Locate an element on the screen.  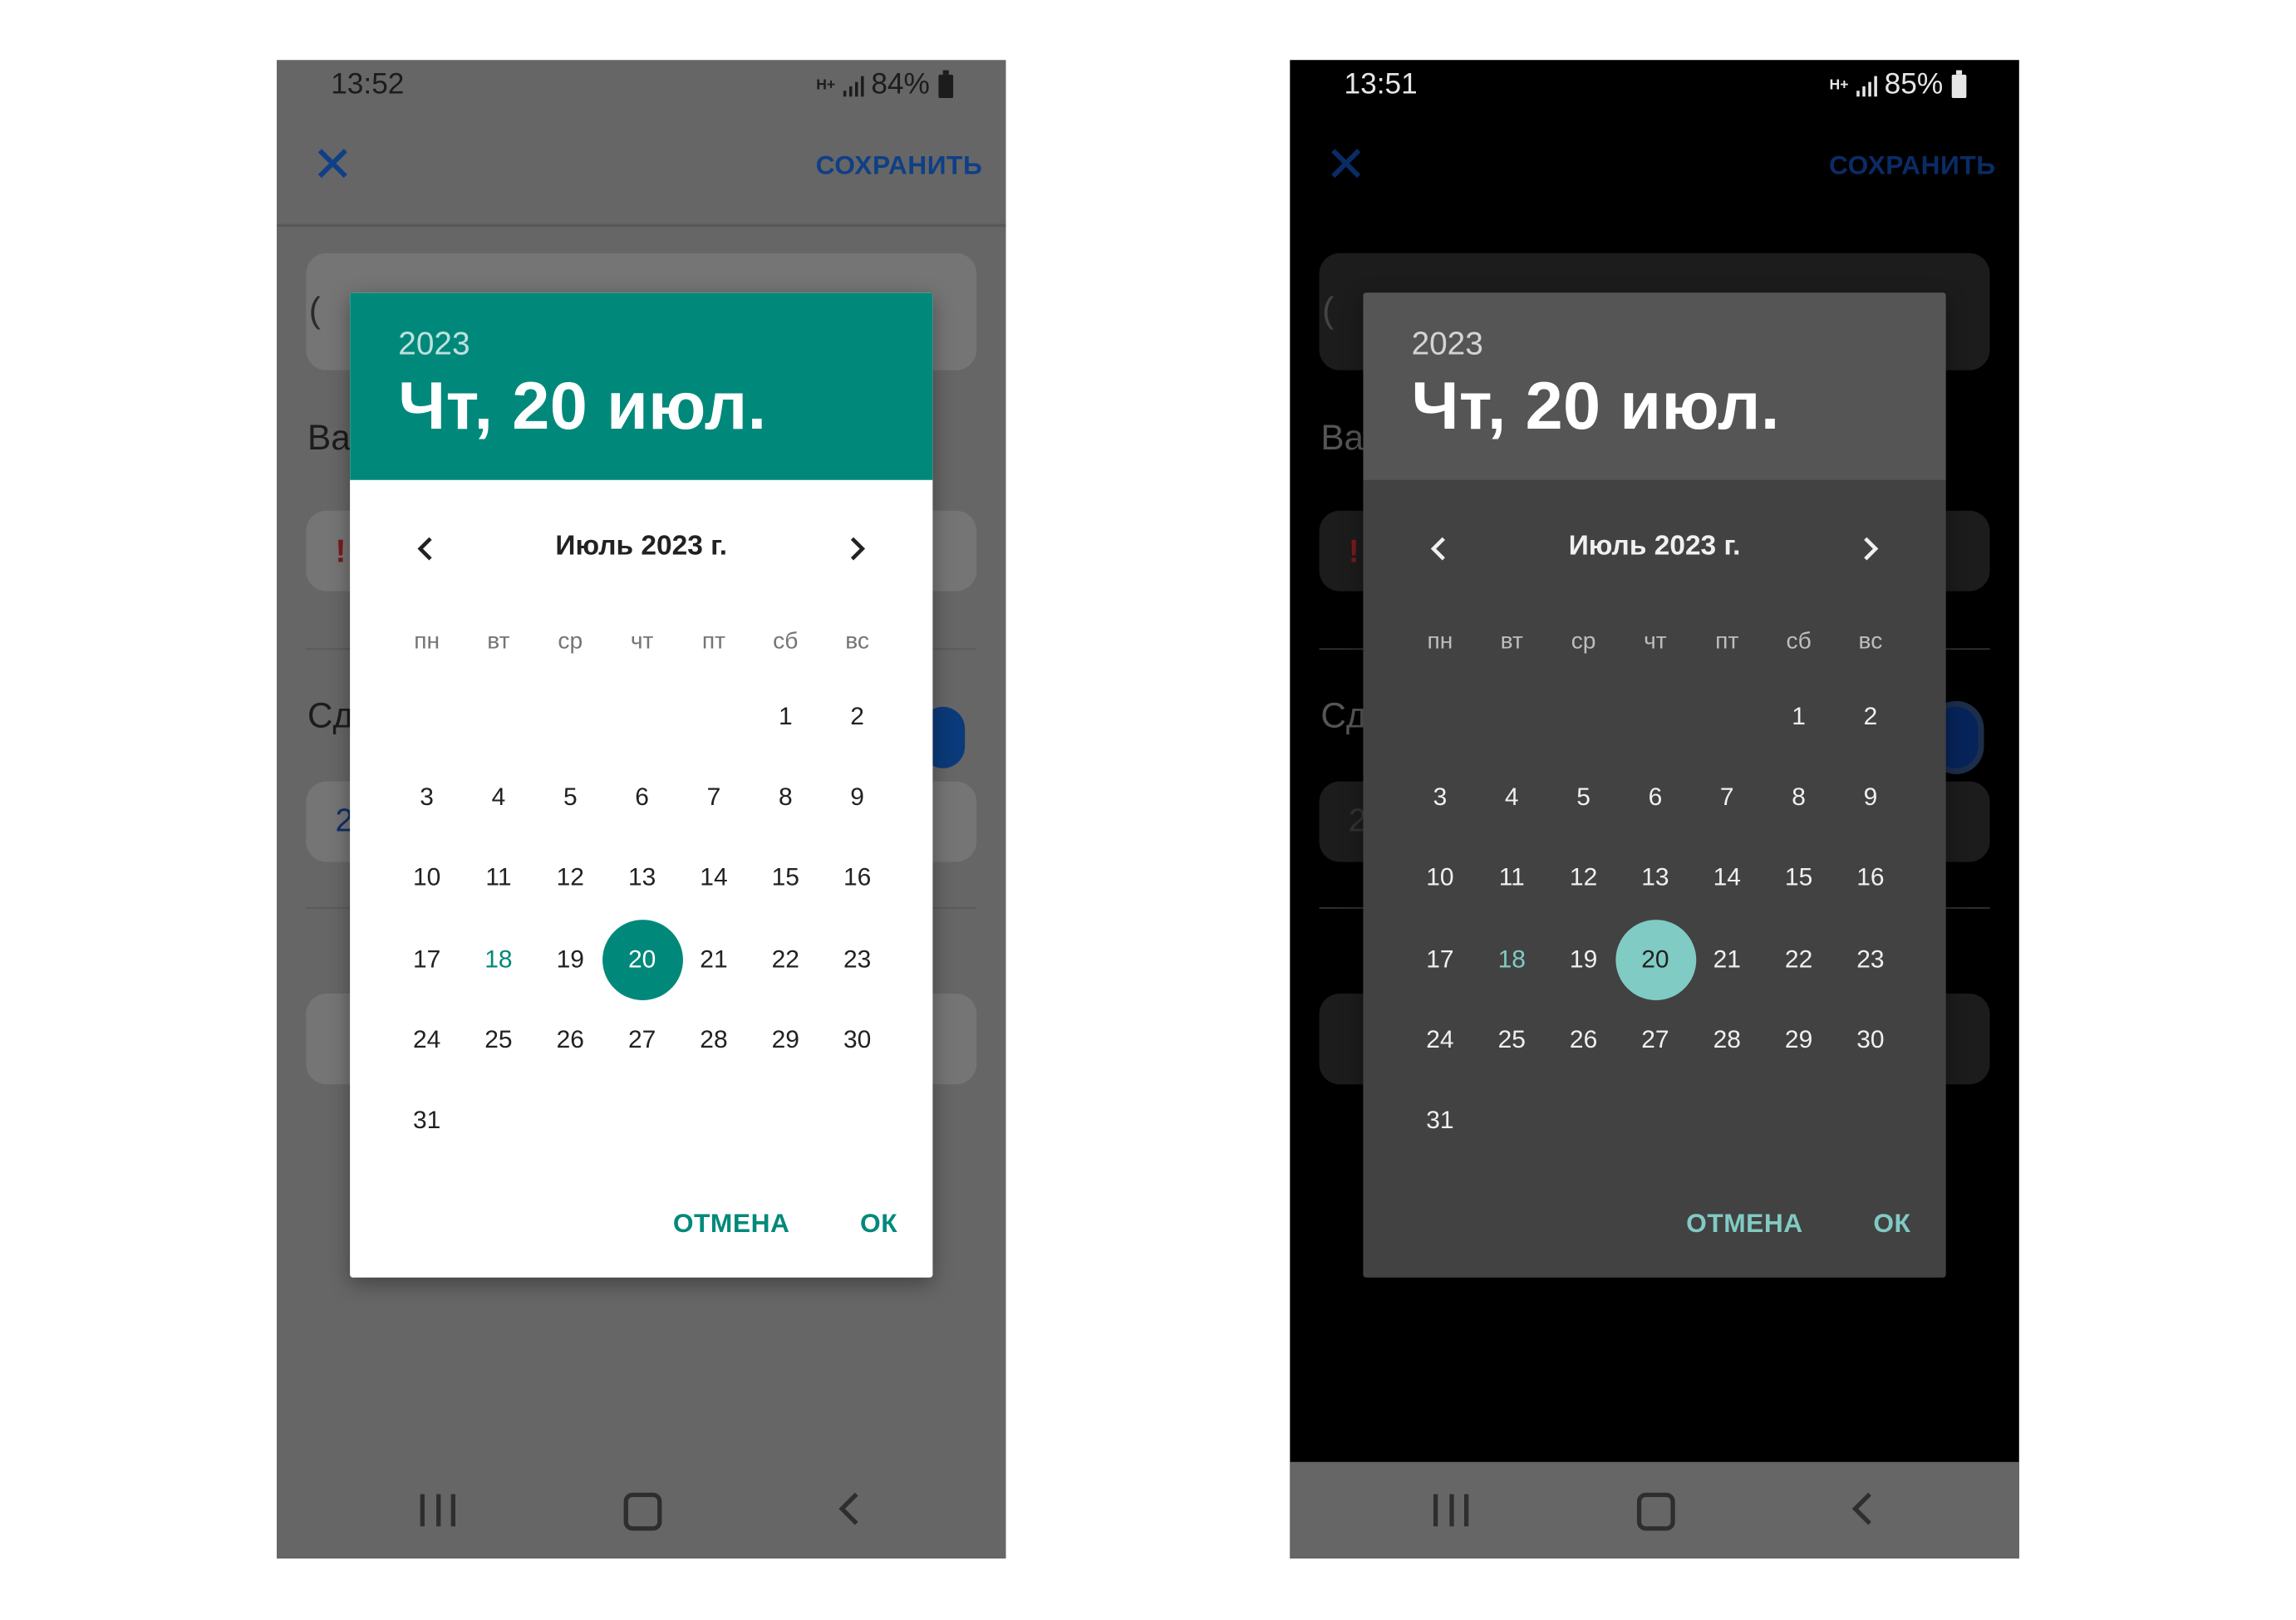
calendar-day-number: 13 is located at coordinates (641, 877).